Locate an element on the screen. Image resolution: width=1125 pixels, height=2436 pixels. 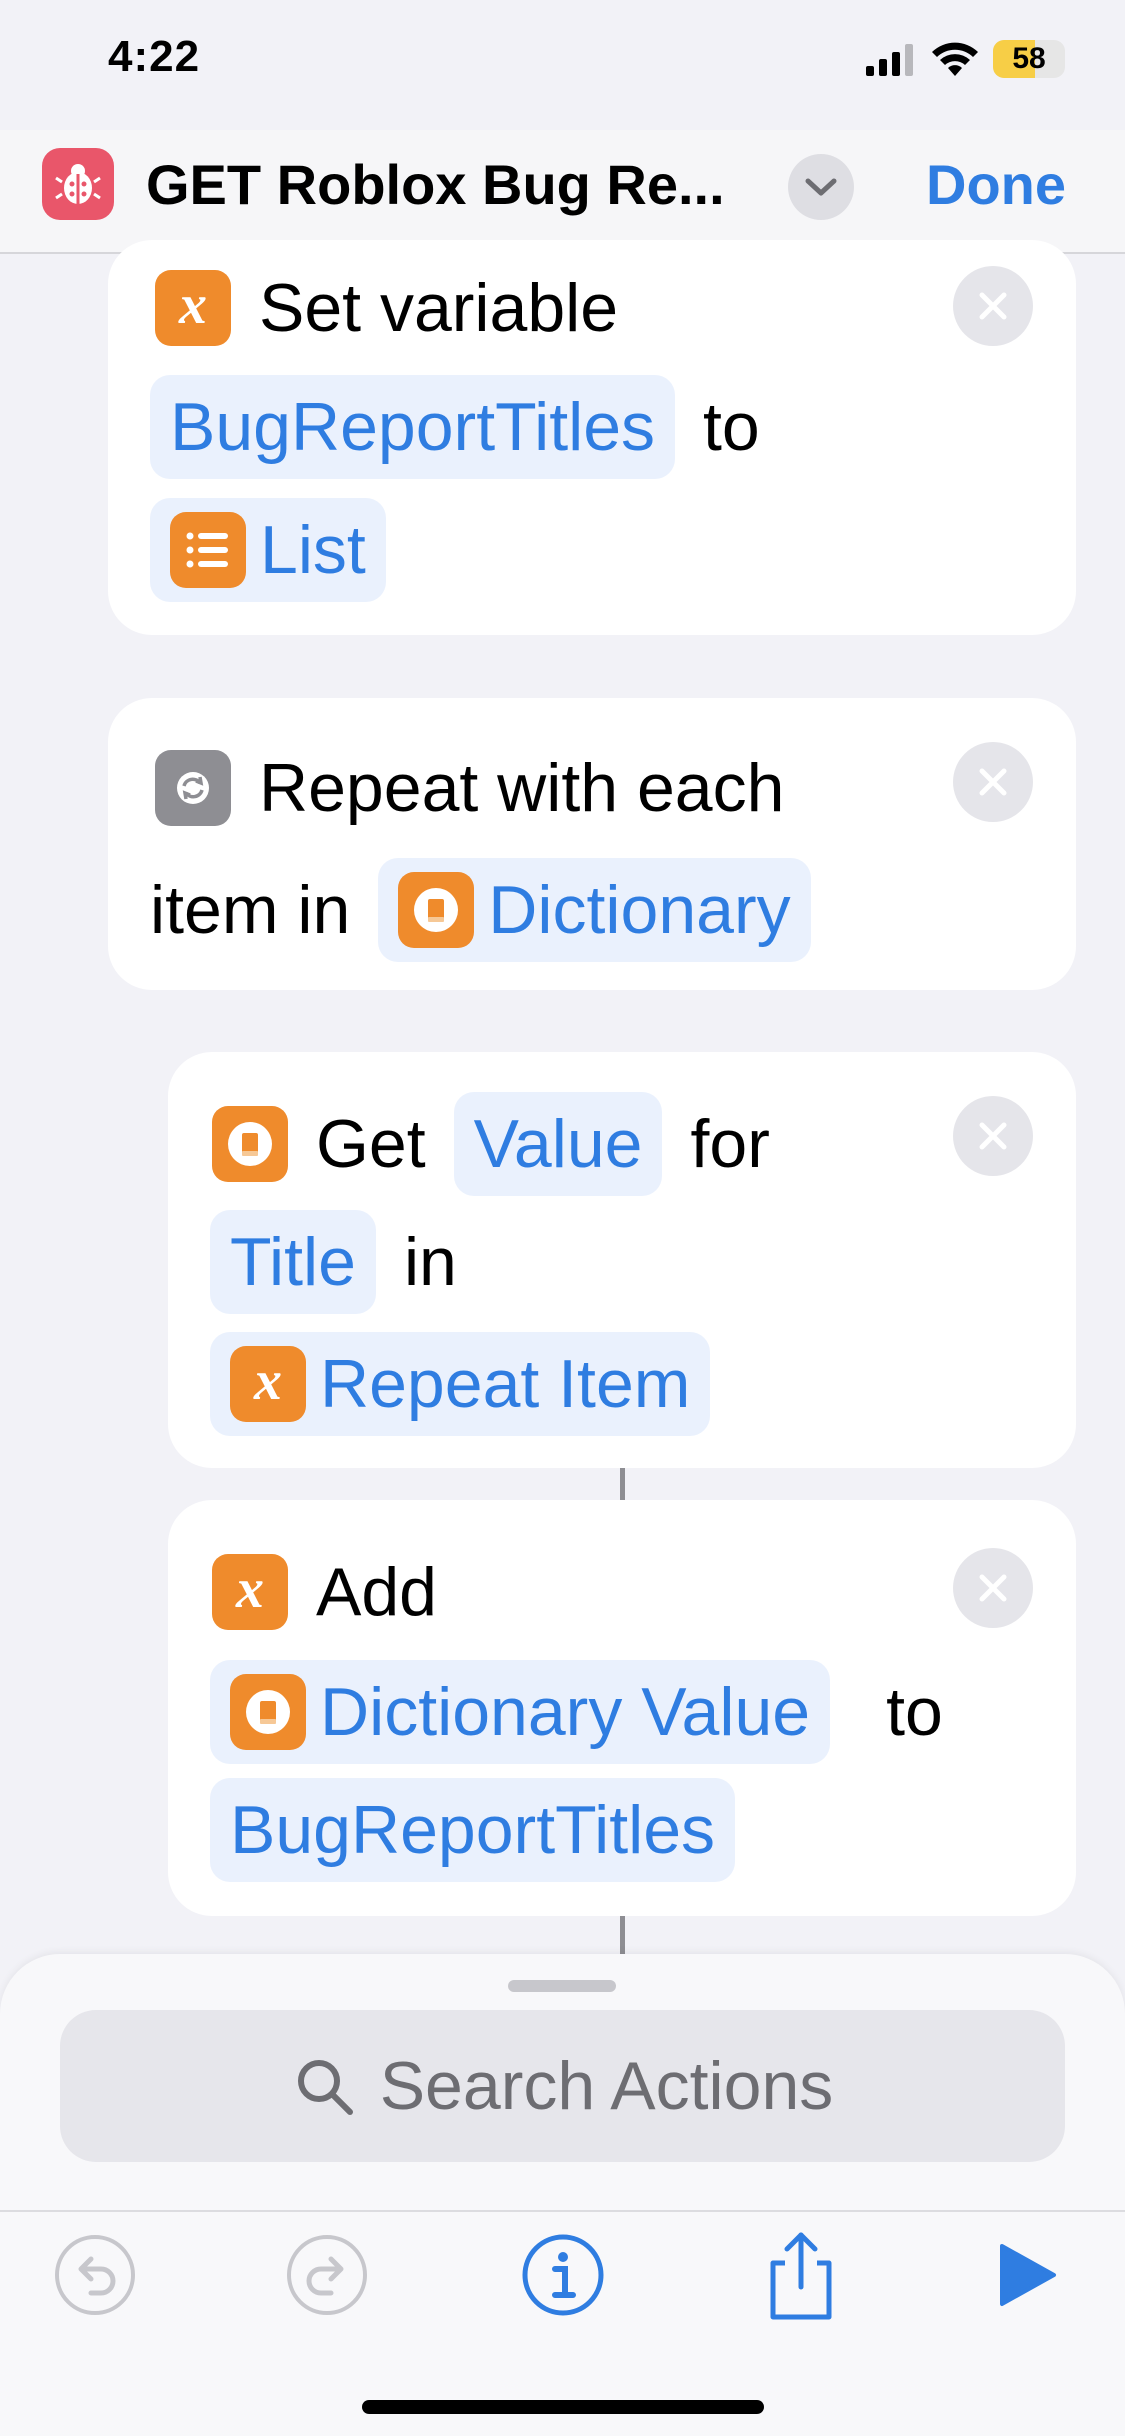
run-button is located at coordinates (1025, 2275).